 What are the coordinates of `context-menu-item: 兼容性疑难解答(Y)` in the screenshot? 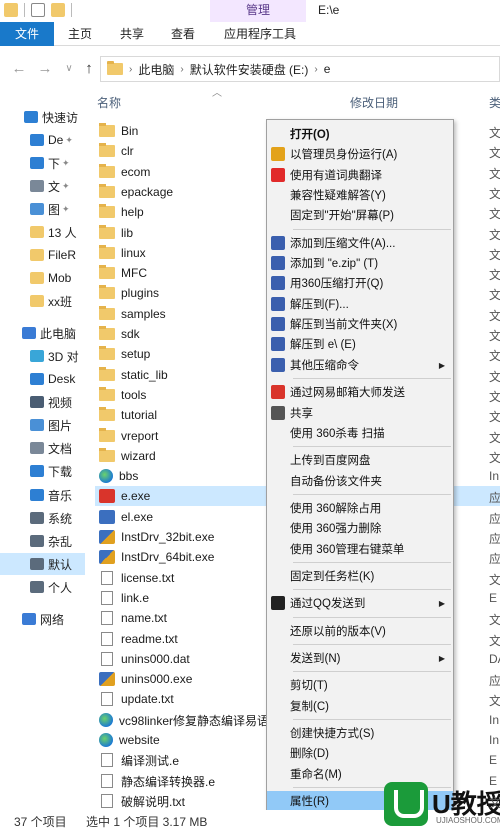 It's located at (360, 195).